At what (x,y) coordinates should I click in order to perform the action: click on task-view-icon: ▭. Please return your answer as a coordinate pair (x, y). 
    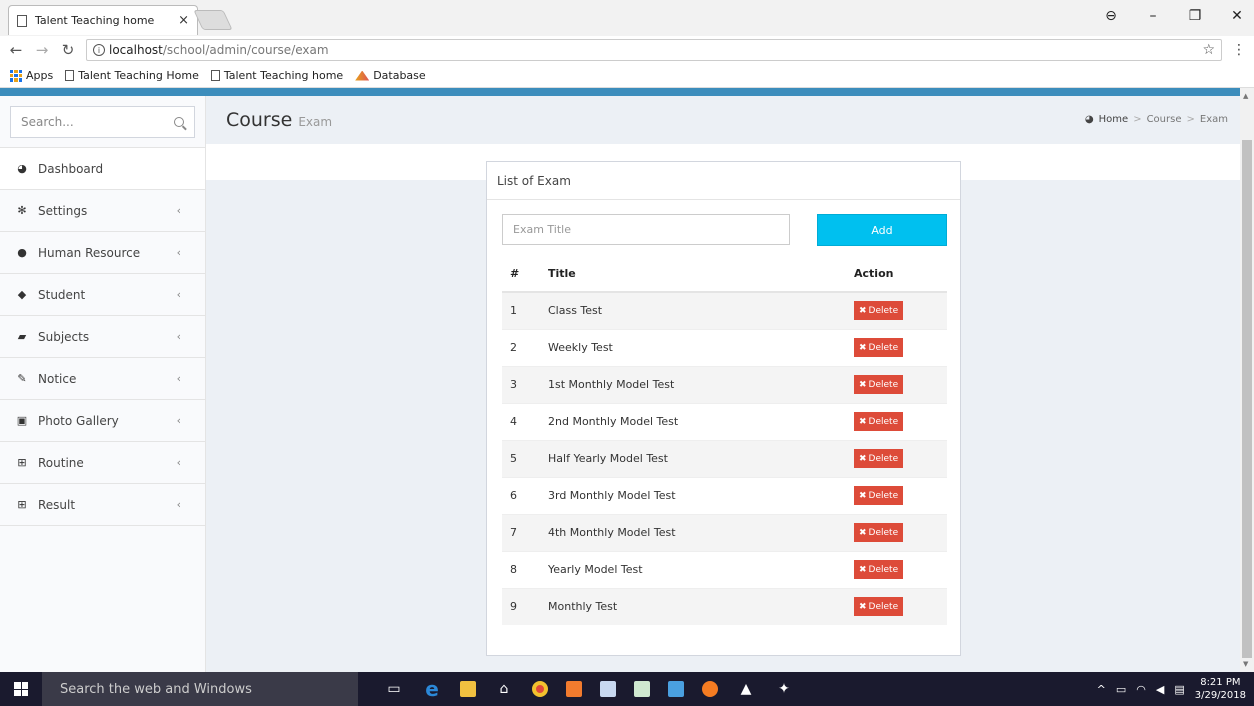
    Looking at the image, I should click on (394, 689).